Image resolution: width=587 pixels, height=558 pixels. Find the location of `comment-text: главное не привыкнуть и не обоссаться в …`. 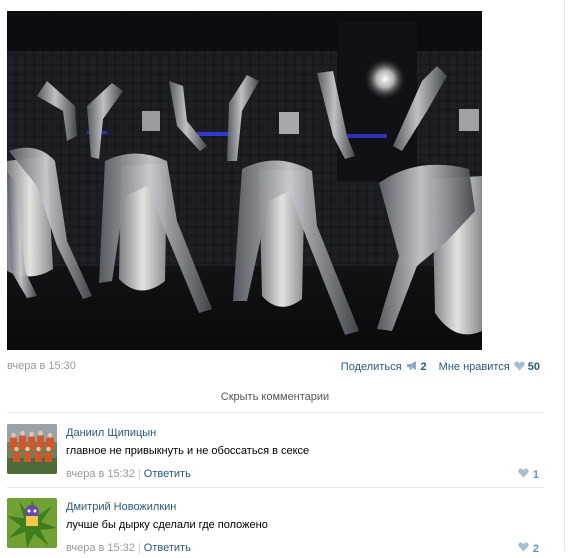

comment-text: главное не привыкнуть и не обоссаться в … is located at coordinates (188, 451).